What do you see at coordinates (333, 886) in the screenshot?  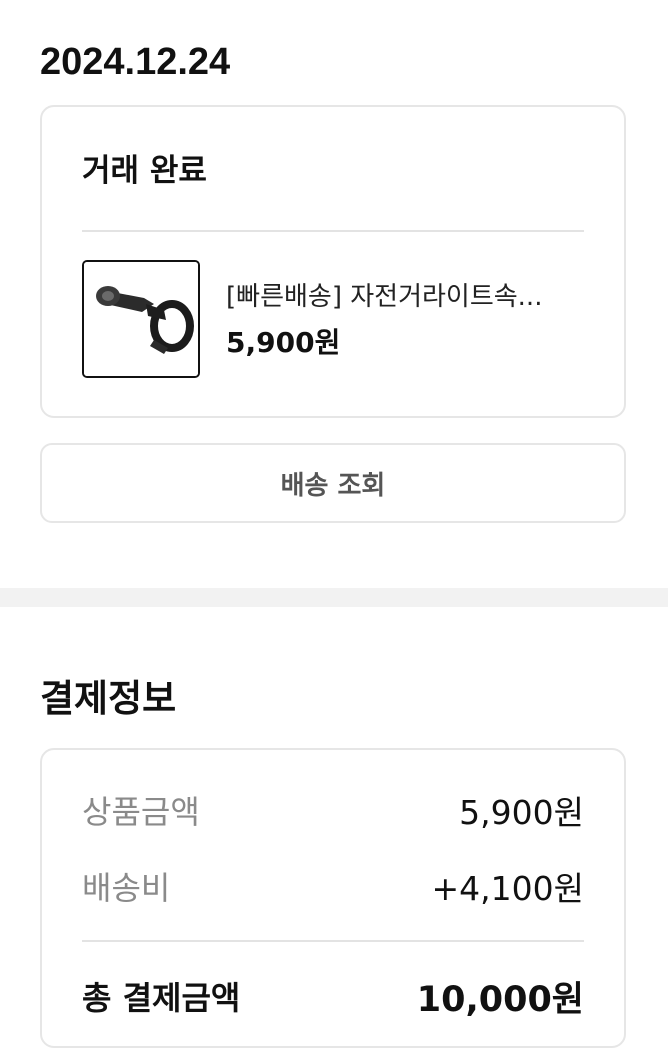 I see `payment-row-shipping-fee: 배송비 +4,100원` at bounding box center [333, 886].